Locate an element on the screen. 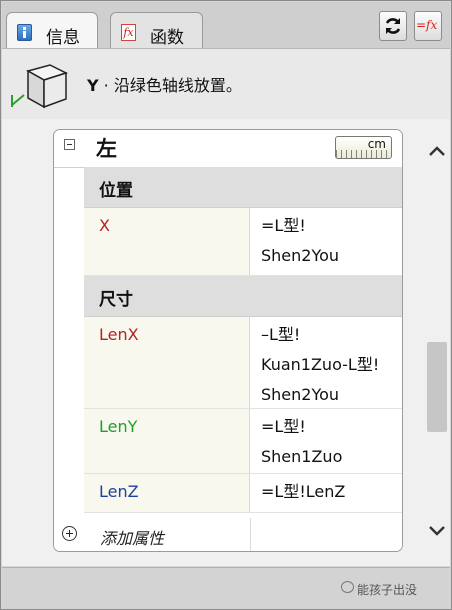 The width and height of the screenshot is (452, 610). attribute-value-cell: =L型! Shen2You is located at coordinates (326, 241).